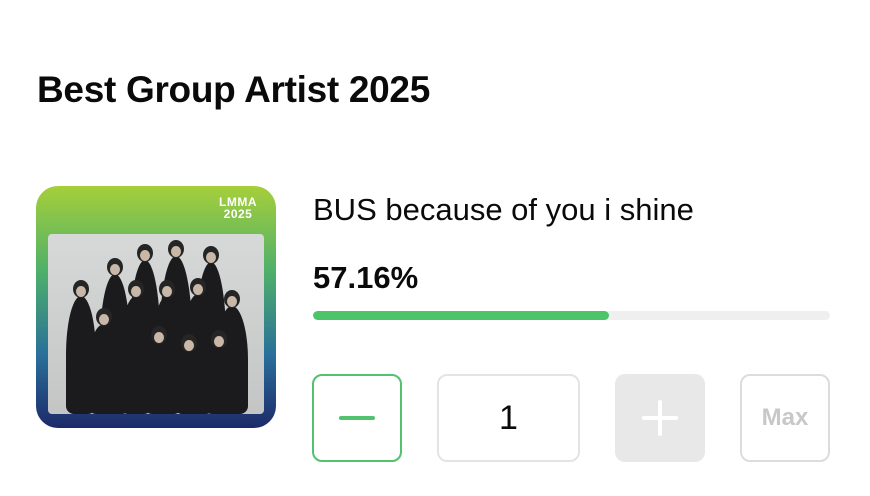 The image size is (870, 496). Describe the element at coordinates (233, 89) in the screenshot. I see `category-title: Best Group Artist 2025` at that location.